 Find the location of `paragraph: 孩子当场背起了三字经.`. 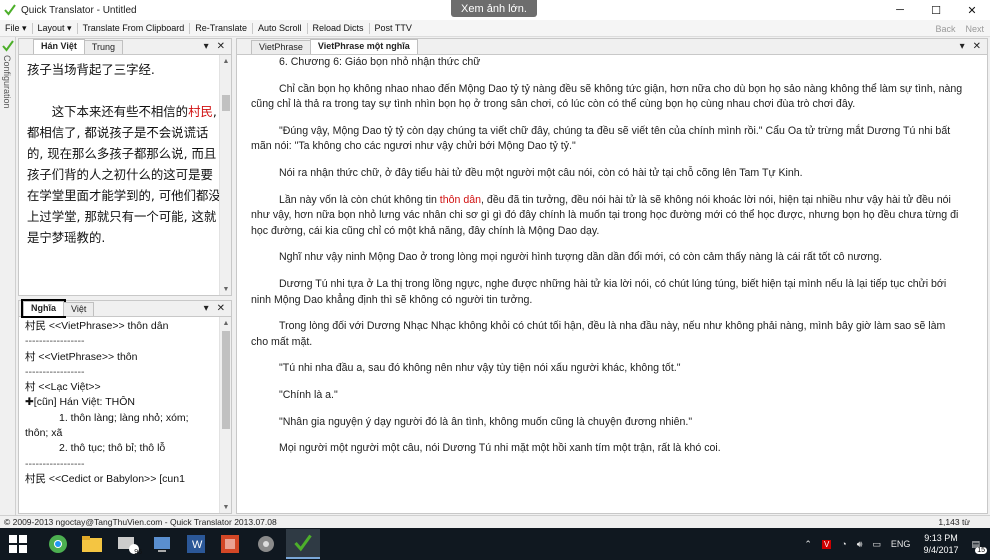

paragraph: 孩子当场背起了三字经. is located at coordinates (125, 69).